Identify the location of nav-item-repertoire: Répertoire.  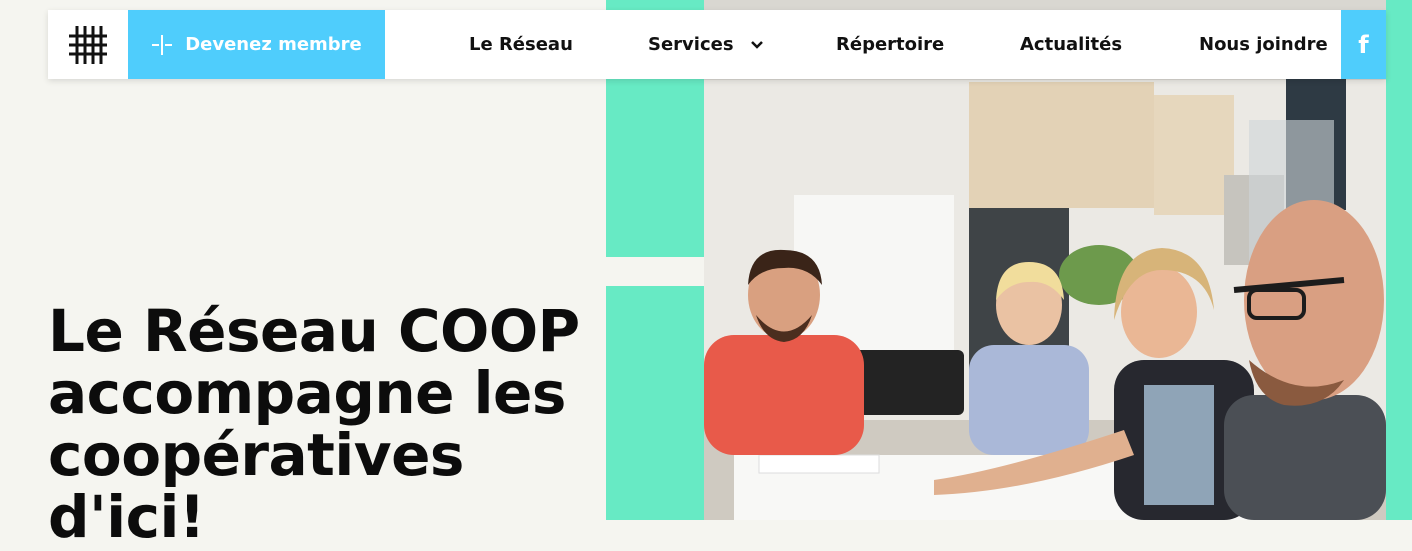
(890, 44).